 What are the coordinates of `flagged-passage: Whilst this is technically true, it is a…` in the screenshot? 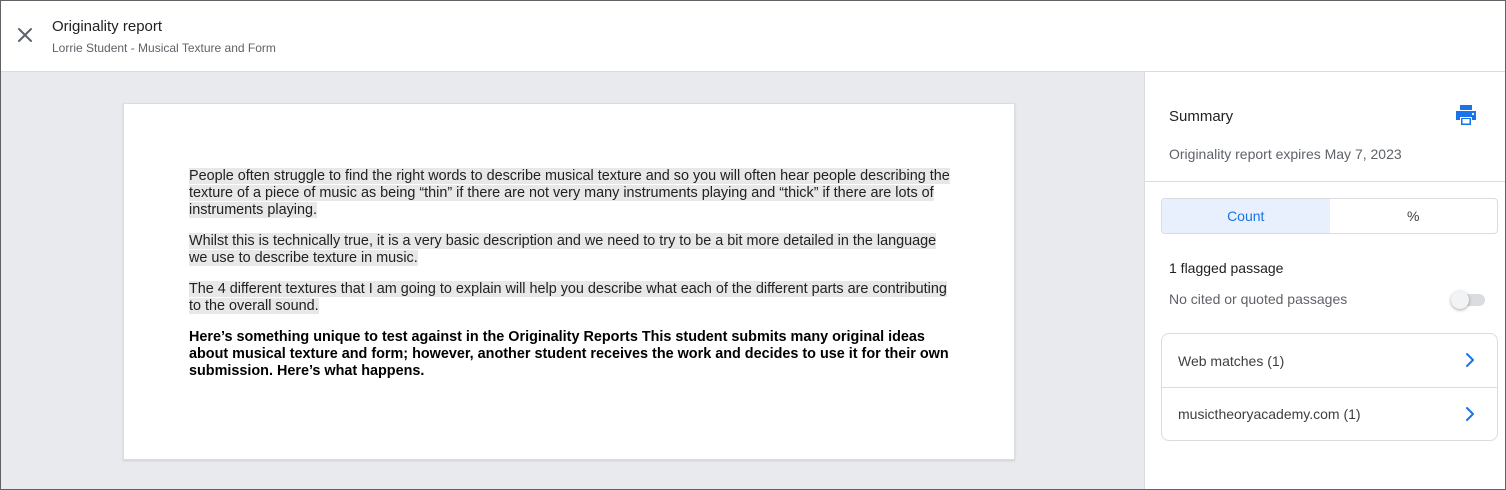 It's located at (563, 249).